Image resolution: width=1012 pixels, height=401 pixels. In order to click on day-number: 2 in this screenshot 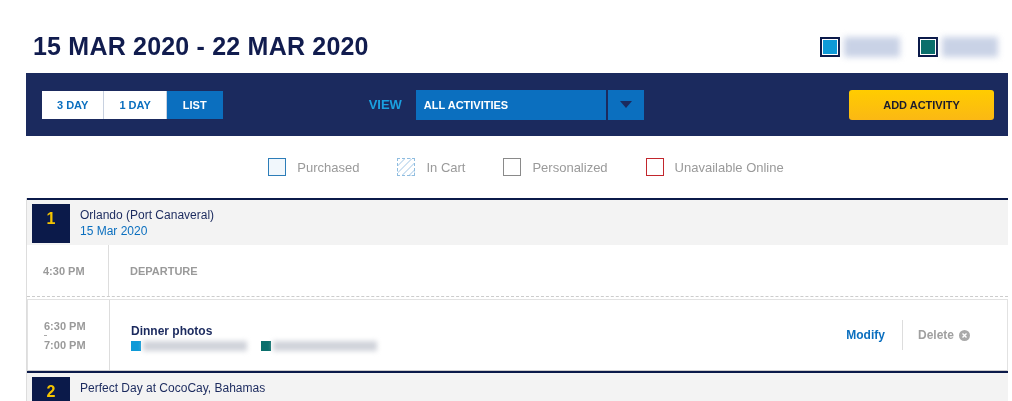, I will do `click(51, 389)`.